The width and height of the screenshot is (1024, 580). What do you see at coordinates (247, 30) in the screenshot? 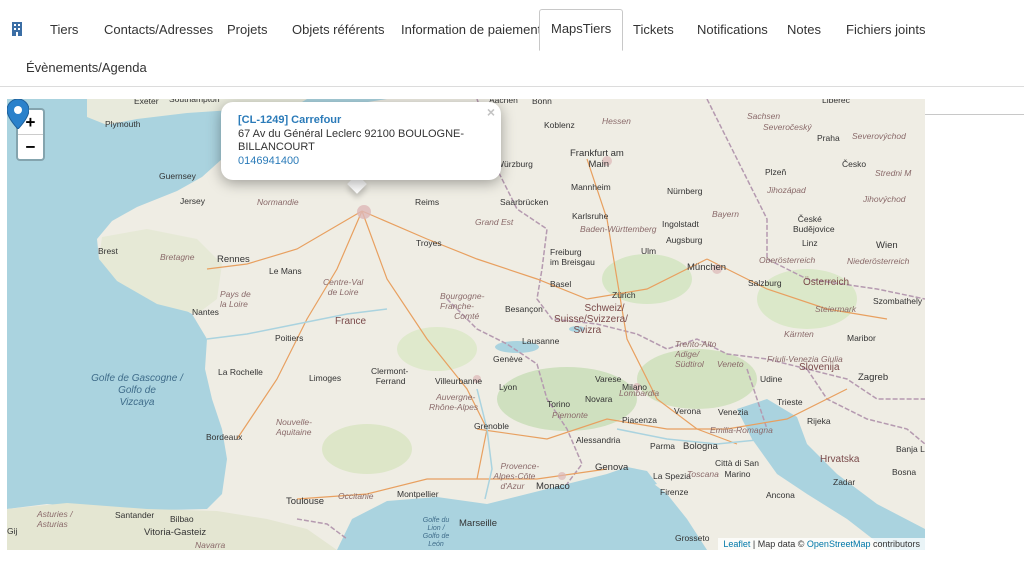
I see `tab-projets: Projets` at bounding box center [247, 30].